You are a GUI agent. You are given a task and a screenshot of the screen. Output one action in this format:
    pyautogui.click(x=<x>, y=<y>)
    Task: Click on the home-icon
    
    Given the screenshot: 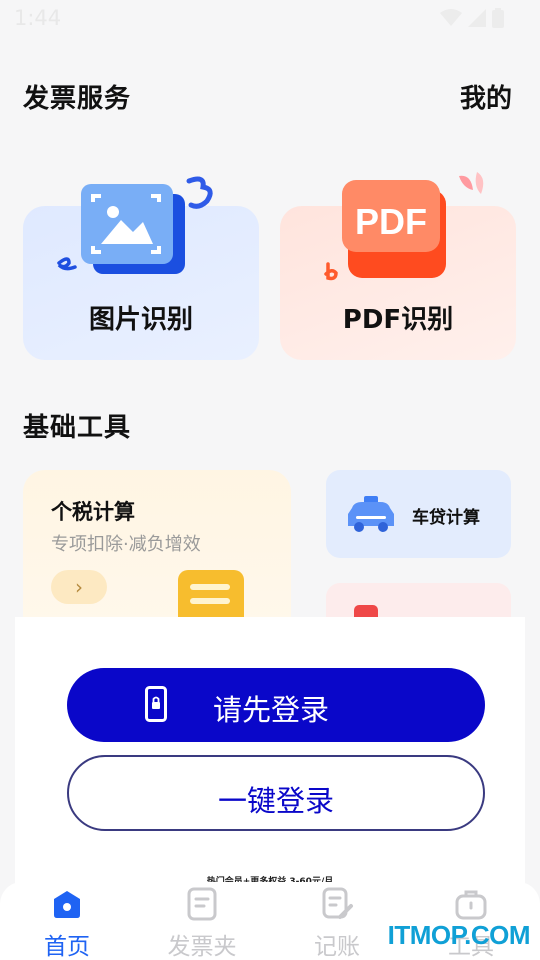 What is the action you would take?
    pyautogui.click(x=67, y=904)
    